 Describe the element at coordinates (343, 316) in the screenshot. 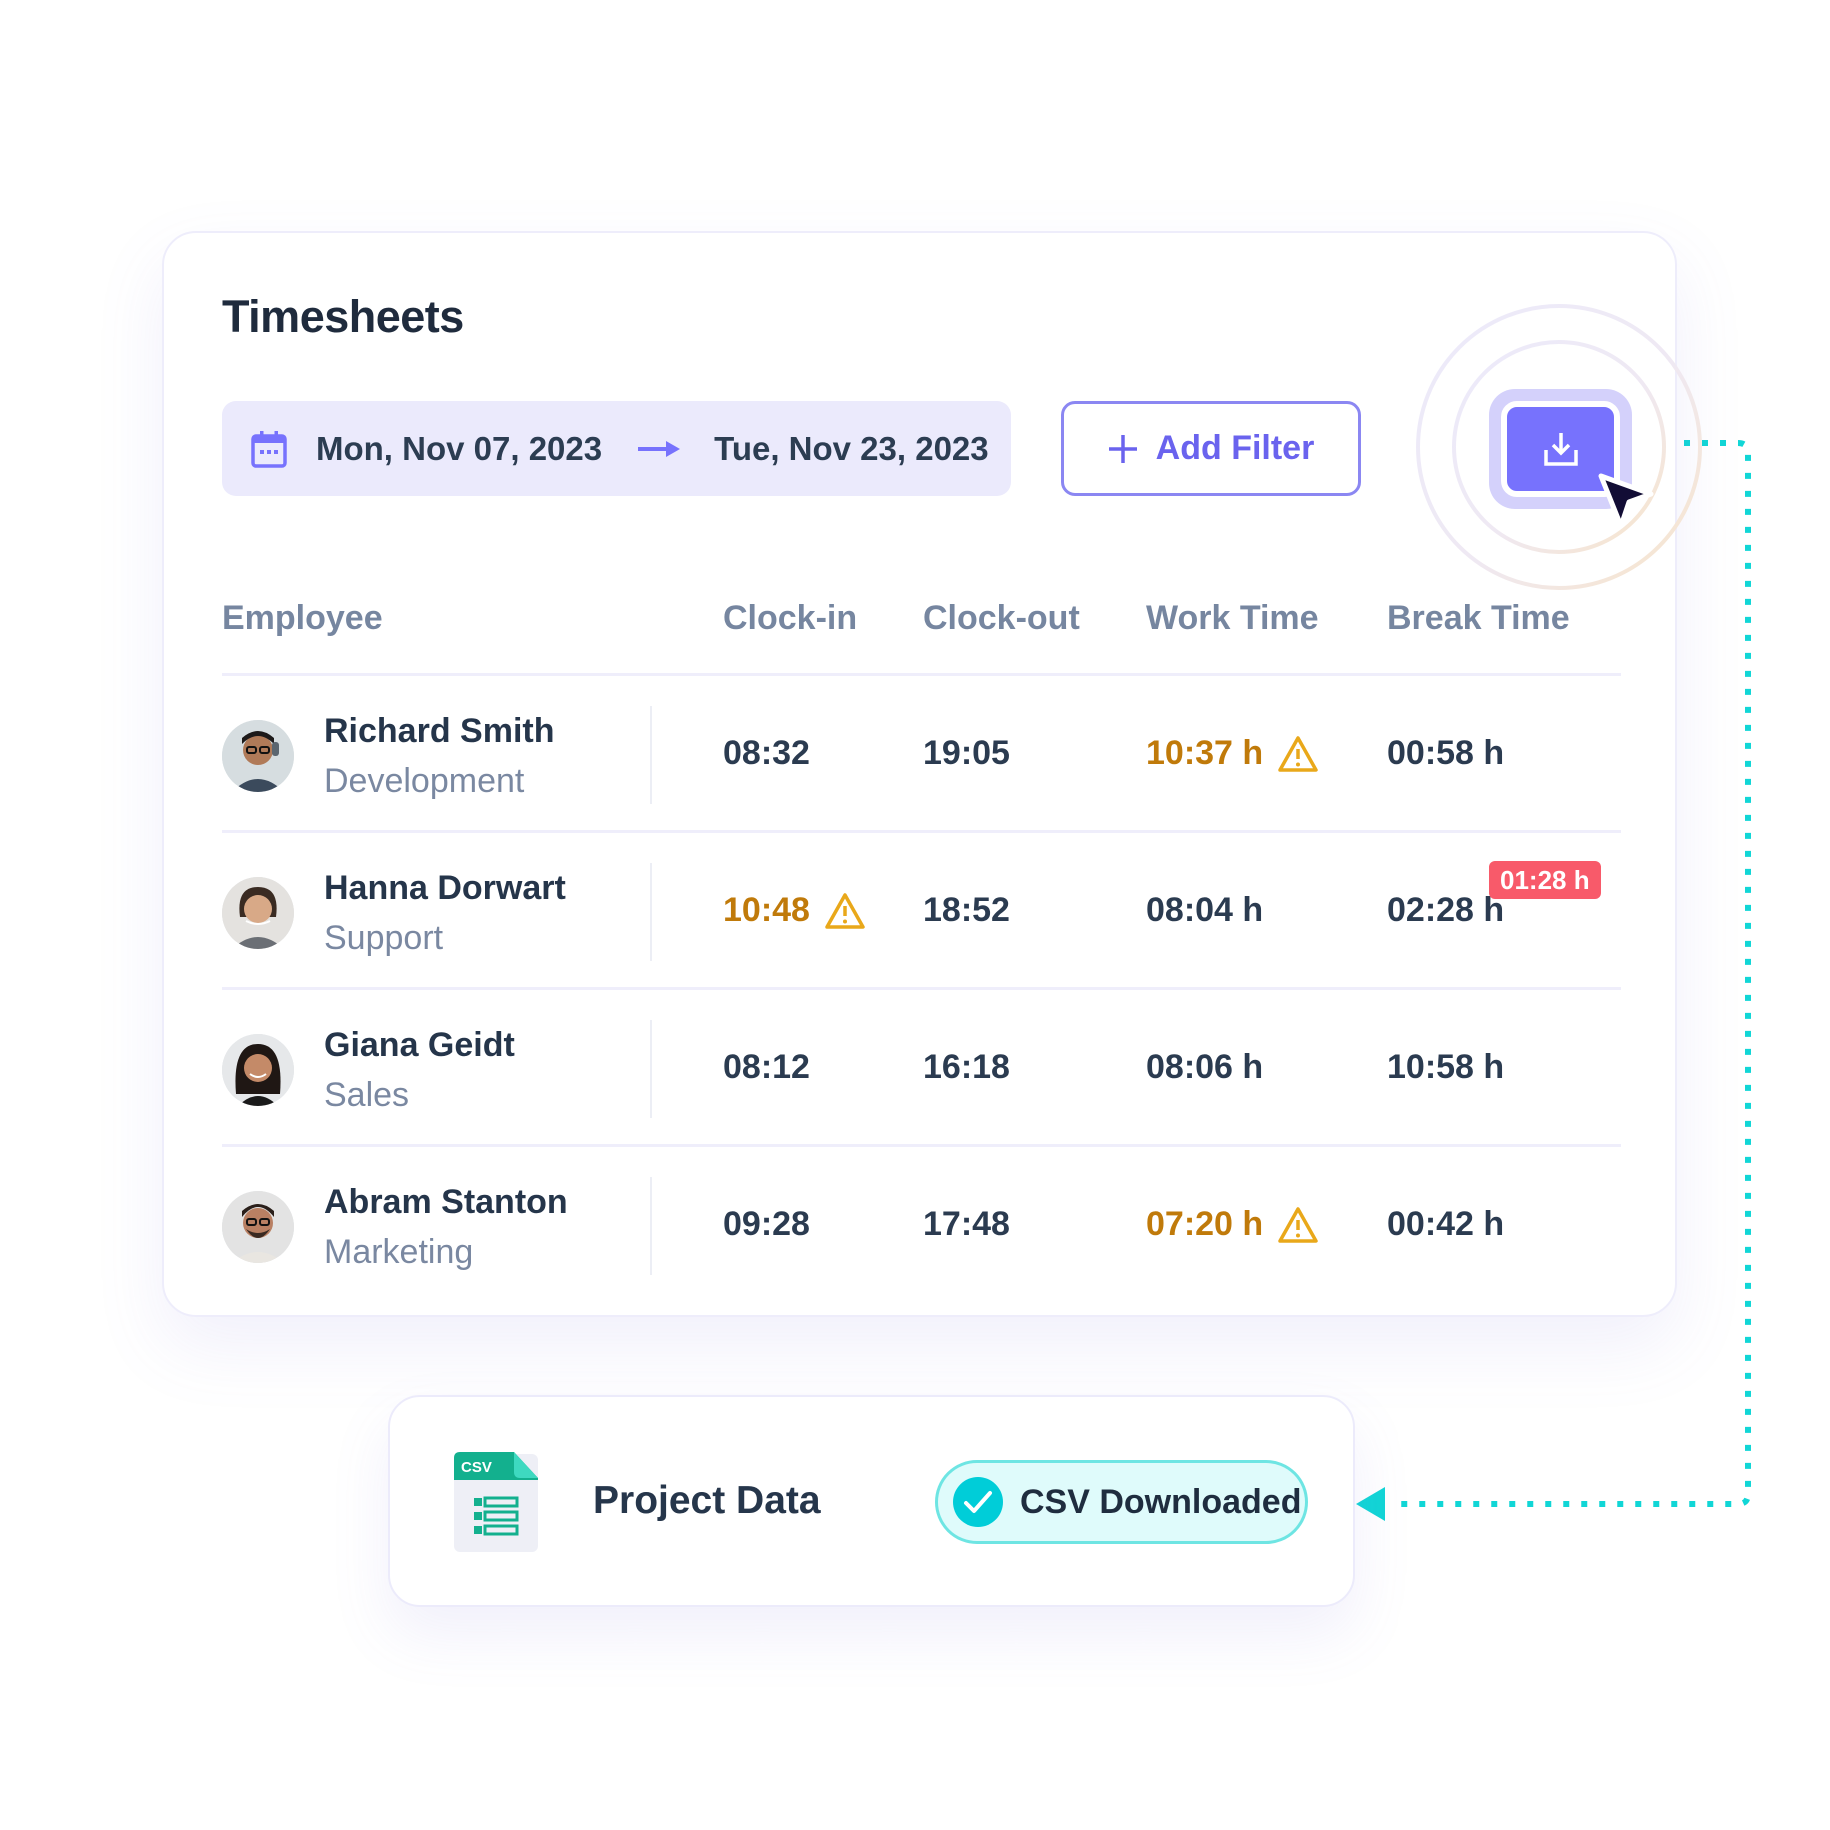

I see `page-title: Timesheets` at that location.